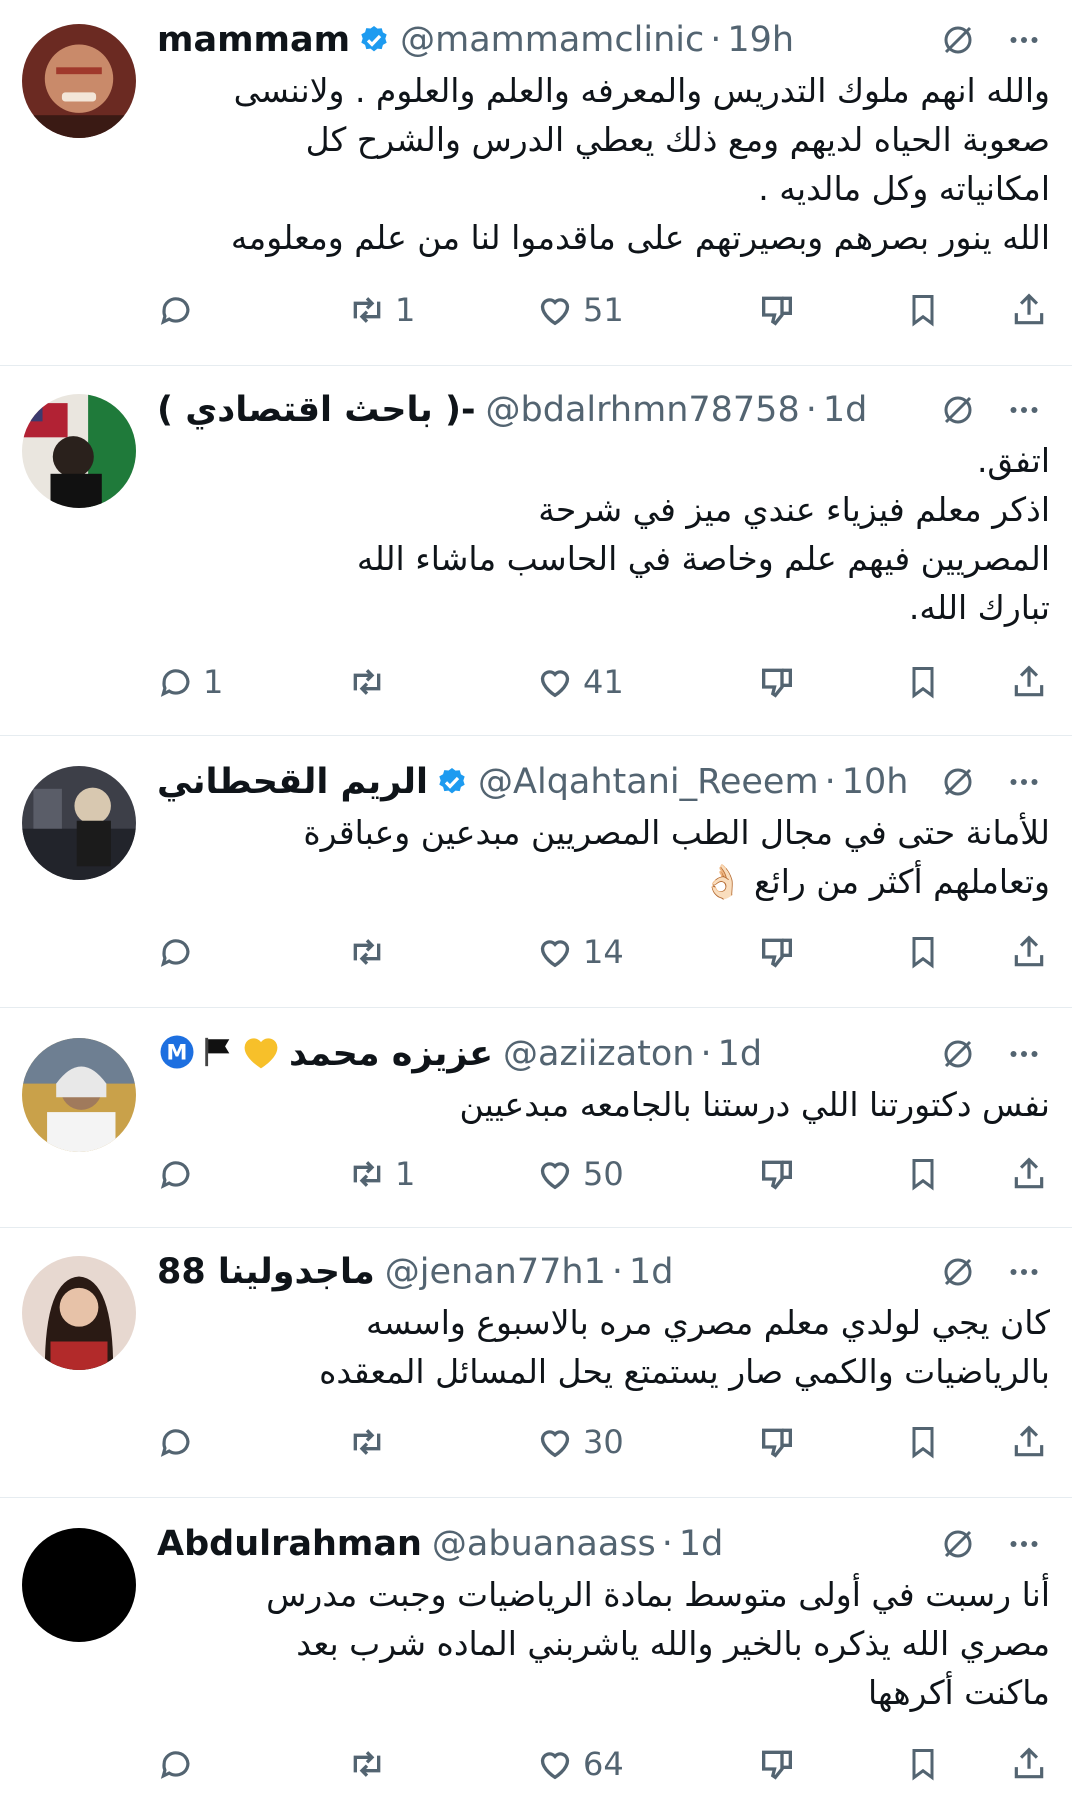  I want to click on tweet-actions: 1 51, so click(603, 310).